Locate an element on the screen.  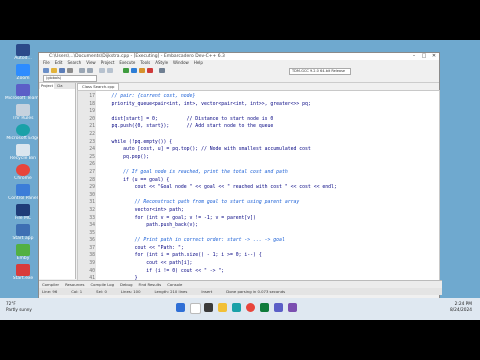
line-number: 37 is located at coordinates (92, 248).